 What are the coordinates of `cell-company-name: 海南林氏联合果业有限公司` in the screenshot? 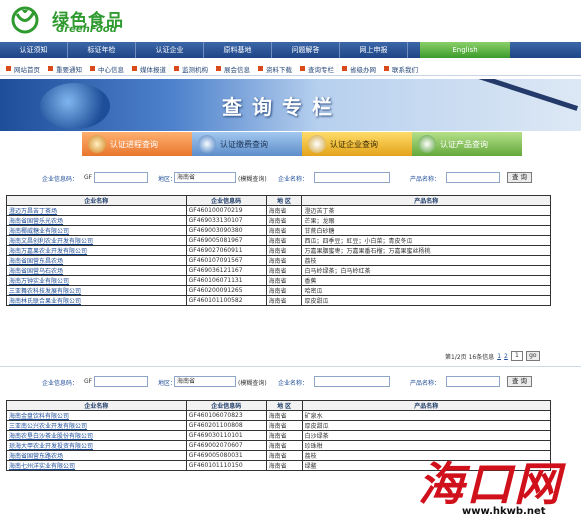 It's located at (96, 300).